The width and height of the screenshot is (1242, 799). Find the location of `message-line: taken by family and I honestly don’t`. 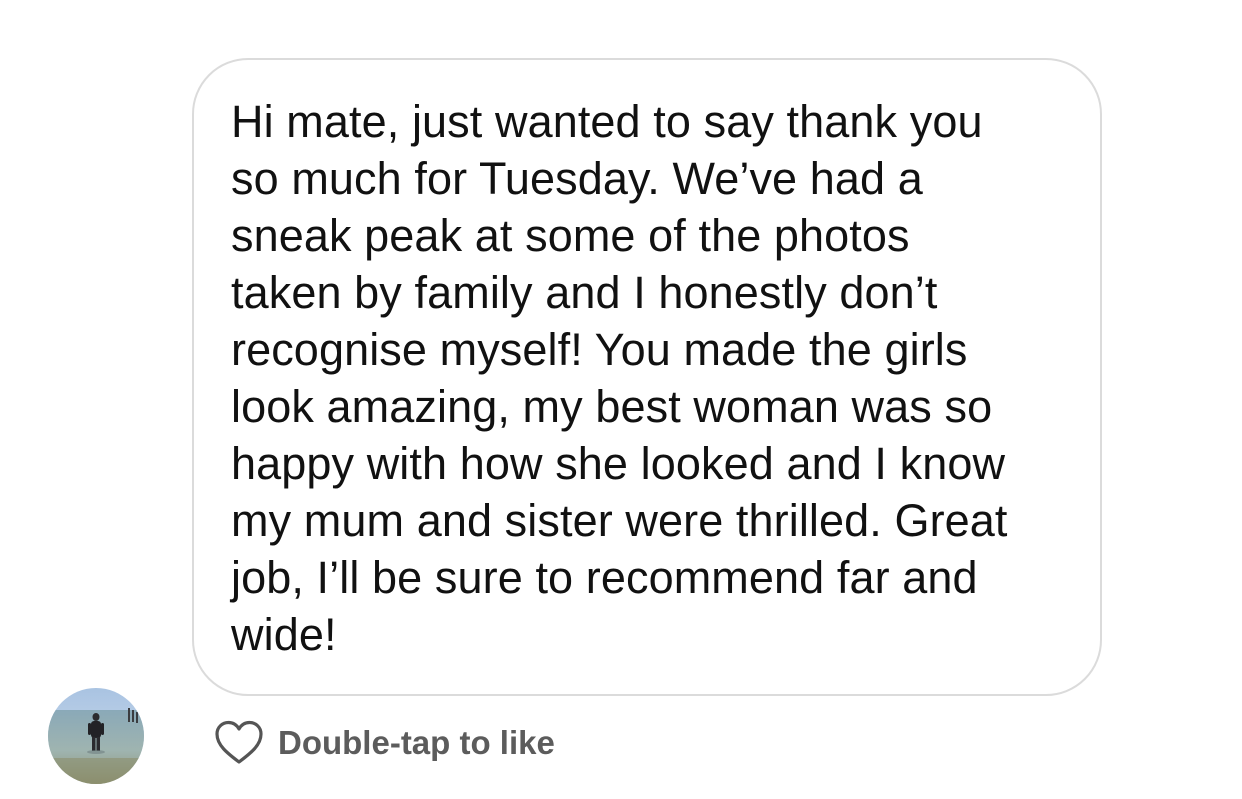

message-line: taken by family and I honestly don’t is located at coordinates (584, 292).